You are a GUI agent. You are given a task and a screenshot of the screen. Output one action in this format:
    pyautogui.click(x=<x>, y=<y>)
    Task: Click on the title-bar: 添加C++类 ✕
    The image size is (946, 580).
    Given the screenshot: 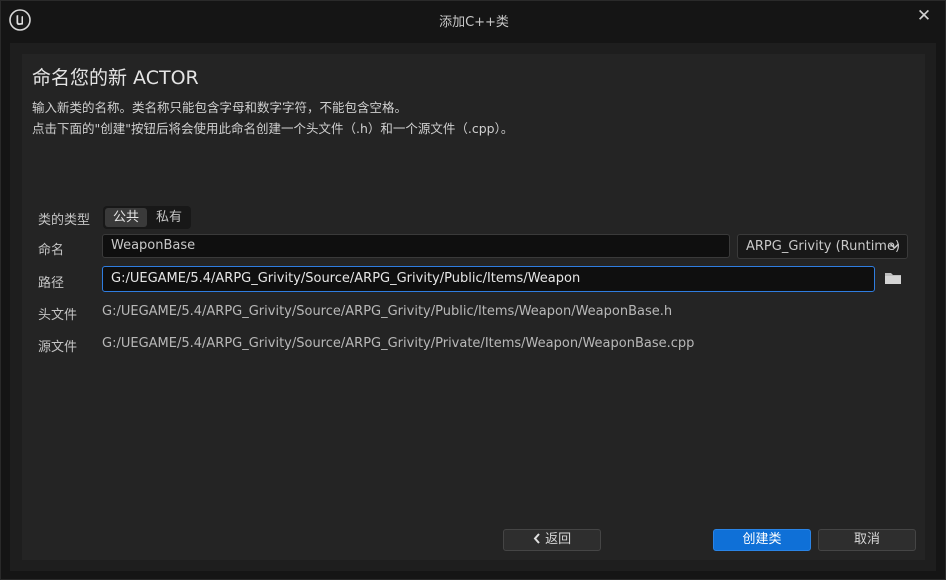 What is the action you would take?
    pyautogui.click(x=473, y=20)
    